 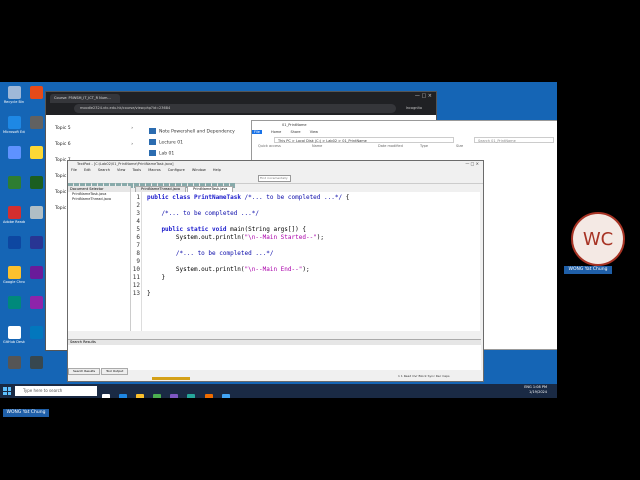 I want to click on desktop-icon-label: Google Chrome, so click(x=14, y=282).